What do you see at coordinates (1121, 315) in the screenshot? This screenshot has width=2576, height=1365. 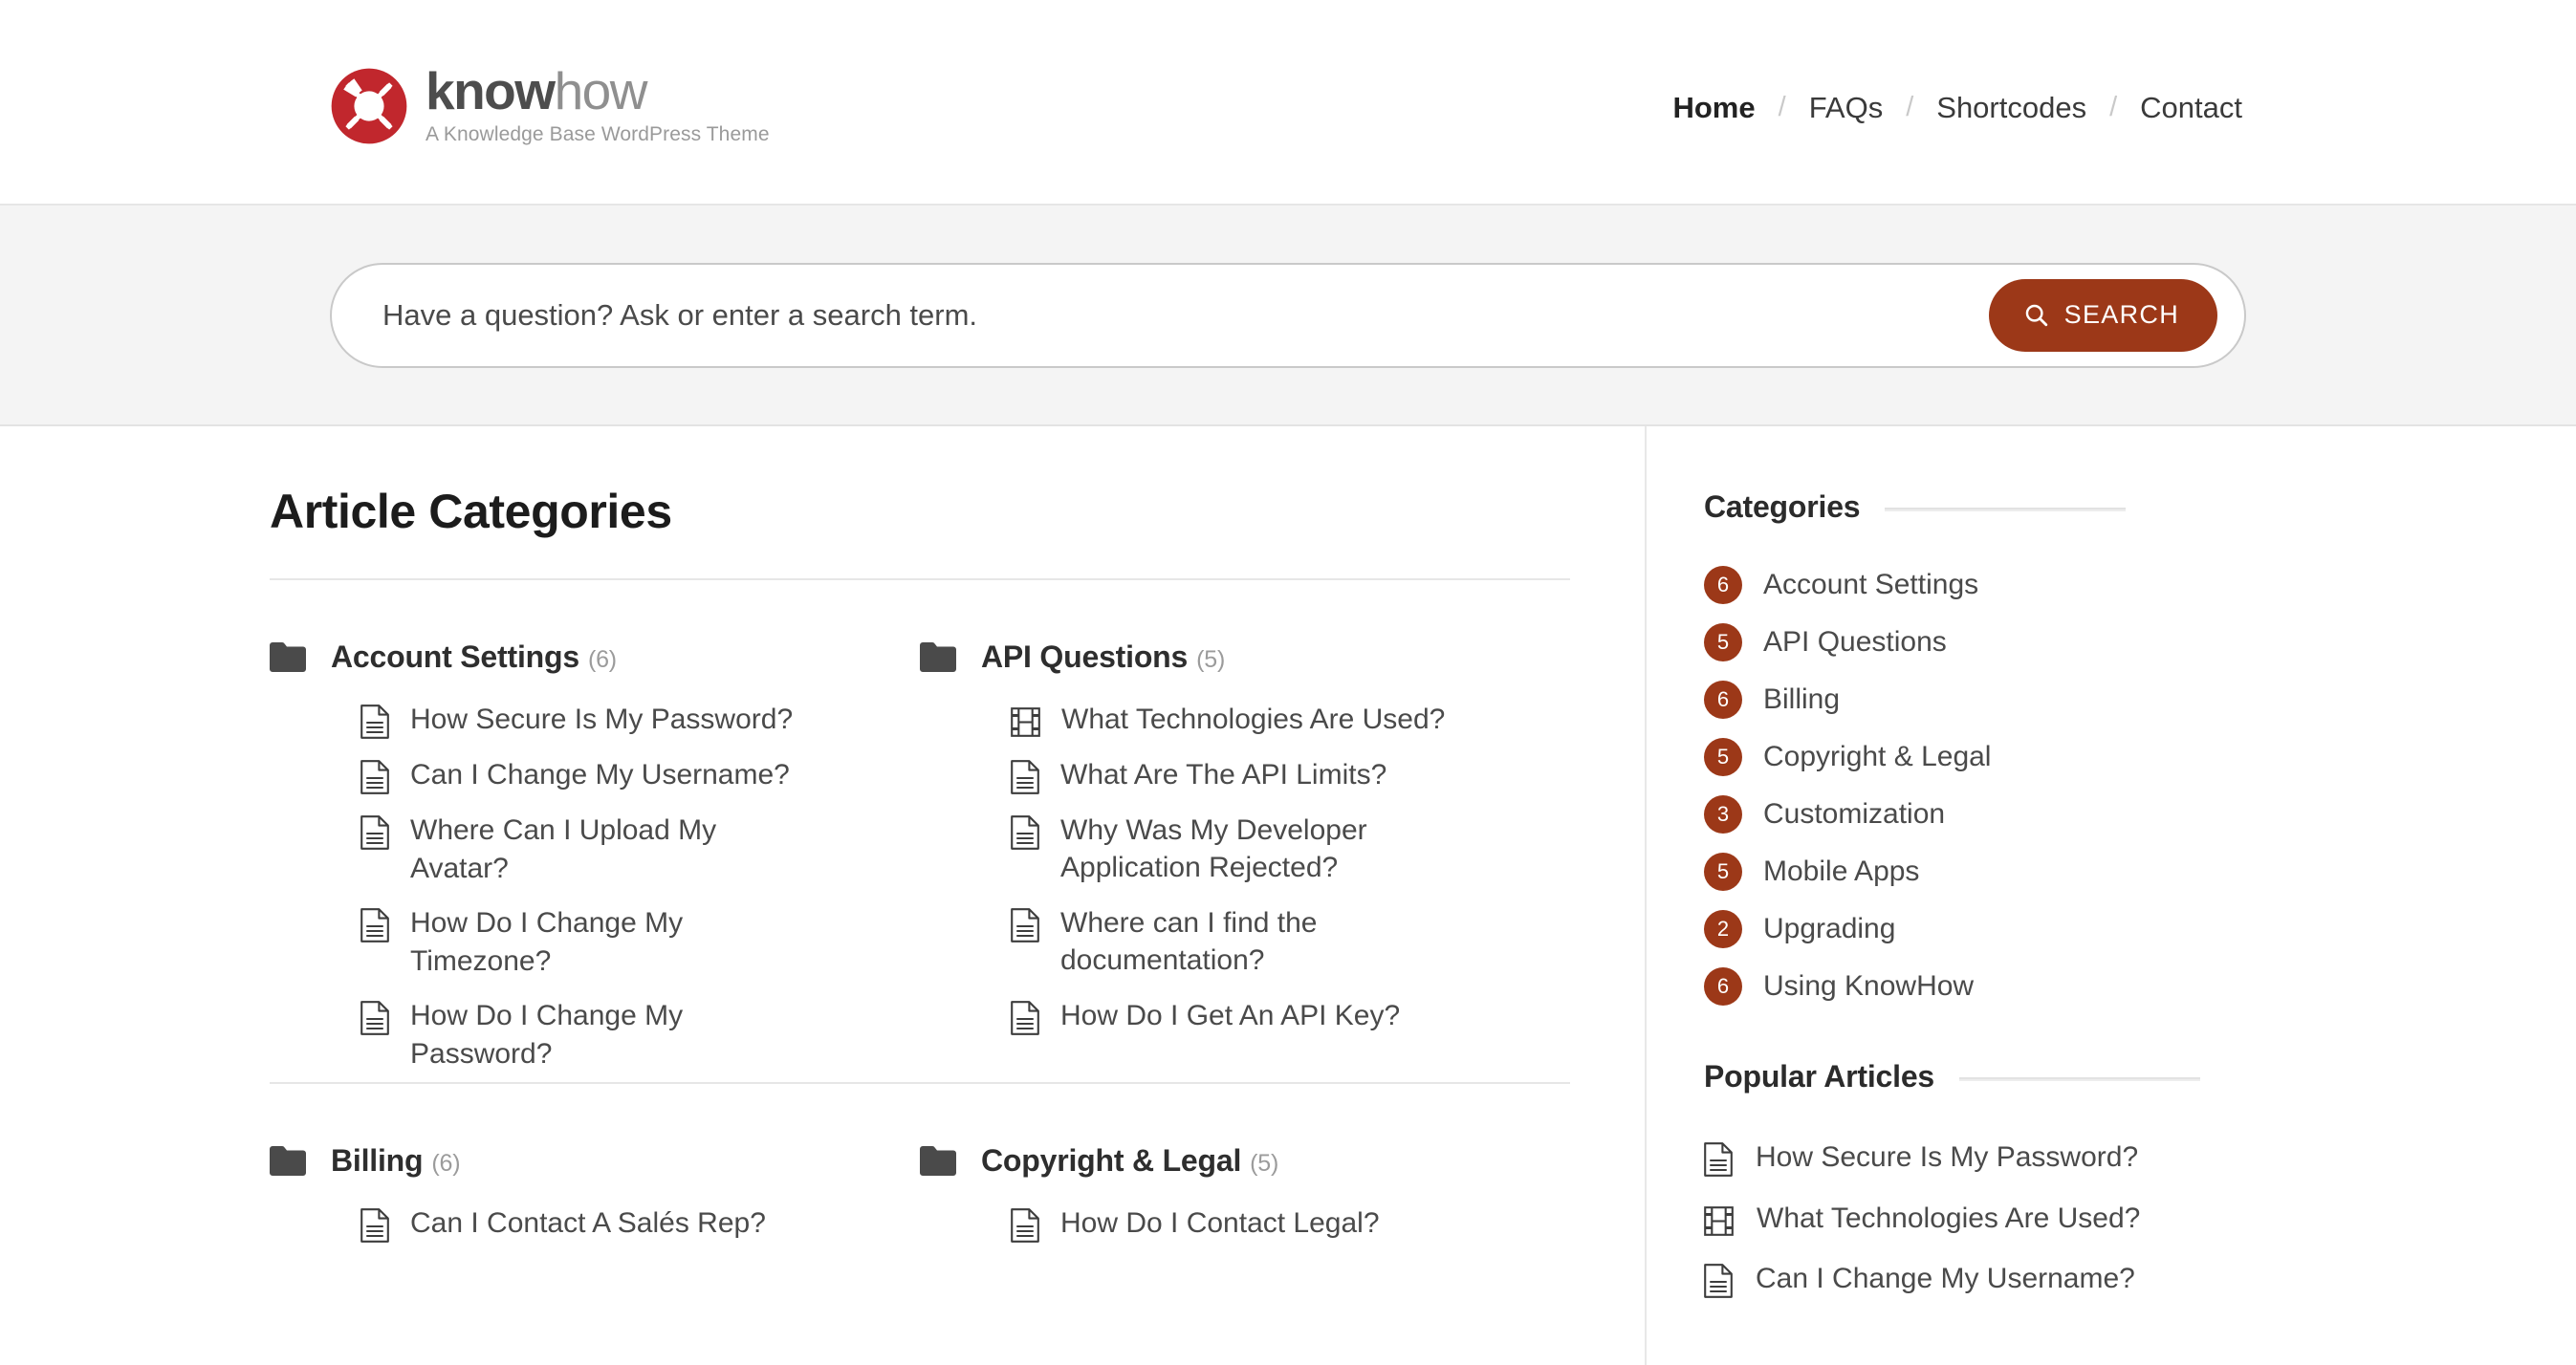 I see `search-input` at bounding box center [1121, 315].